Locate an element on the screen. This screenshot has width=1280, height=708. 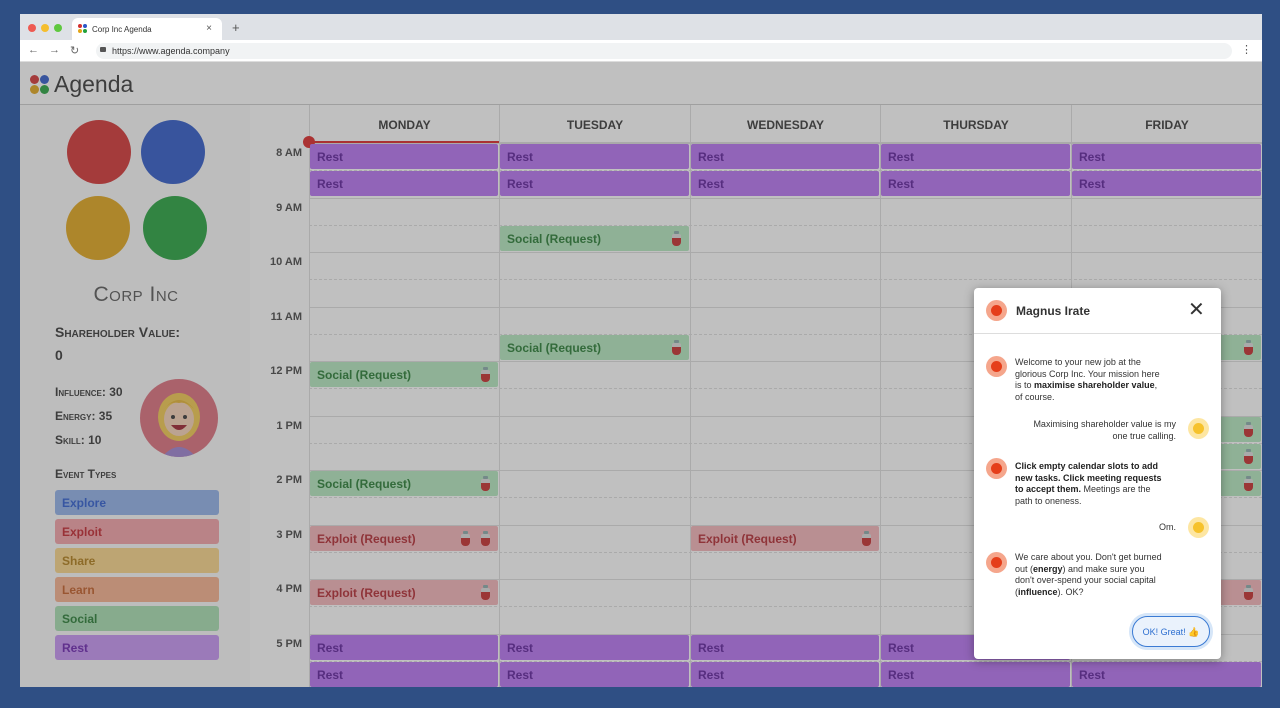
maximize-window-icon is located at coordinates (58, 28).